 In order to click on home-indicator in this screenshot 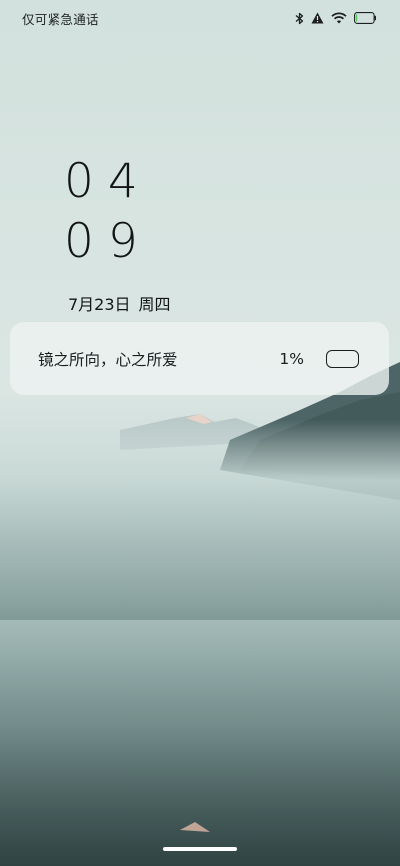, I will do `click(200, 849)`.